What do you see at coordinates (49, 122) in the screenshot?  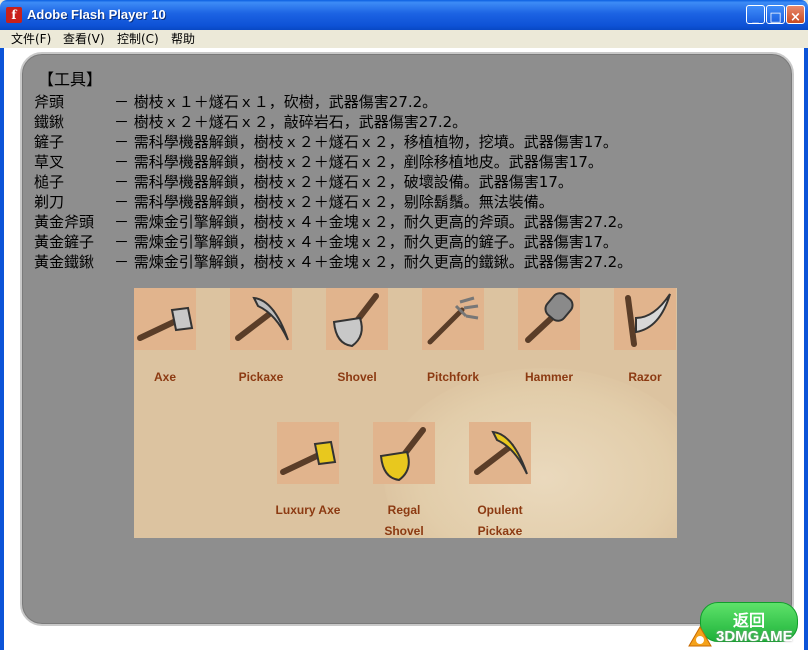 I see `tool-name: 鐵鍬` at bounding box center [49, 122].